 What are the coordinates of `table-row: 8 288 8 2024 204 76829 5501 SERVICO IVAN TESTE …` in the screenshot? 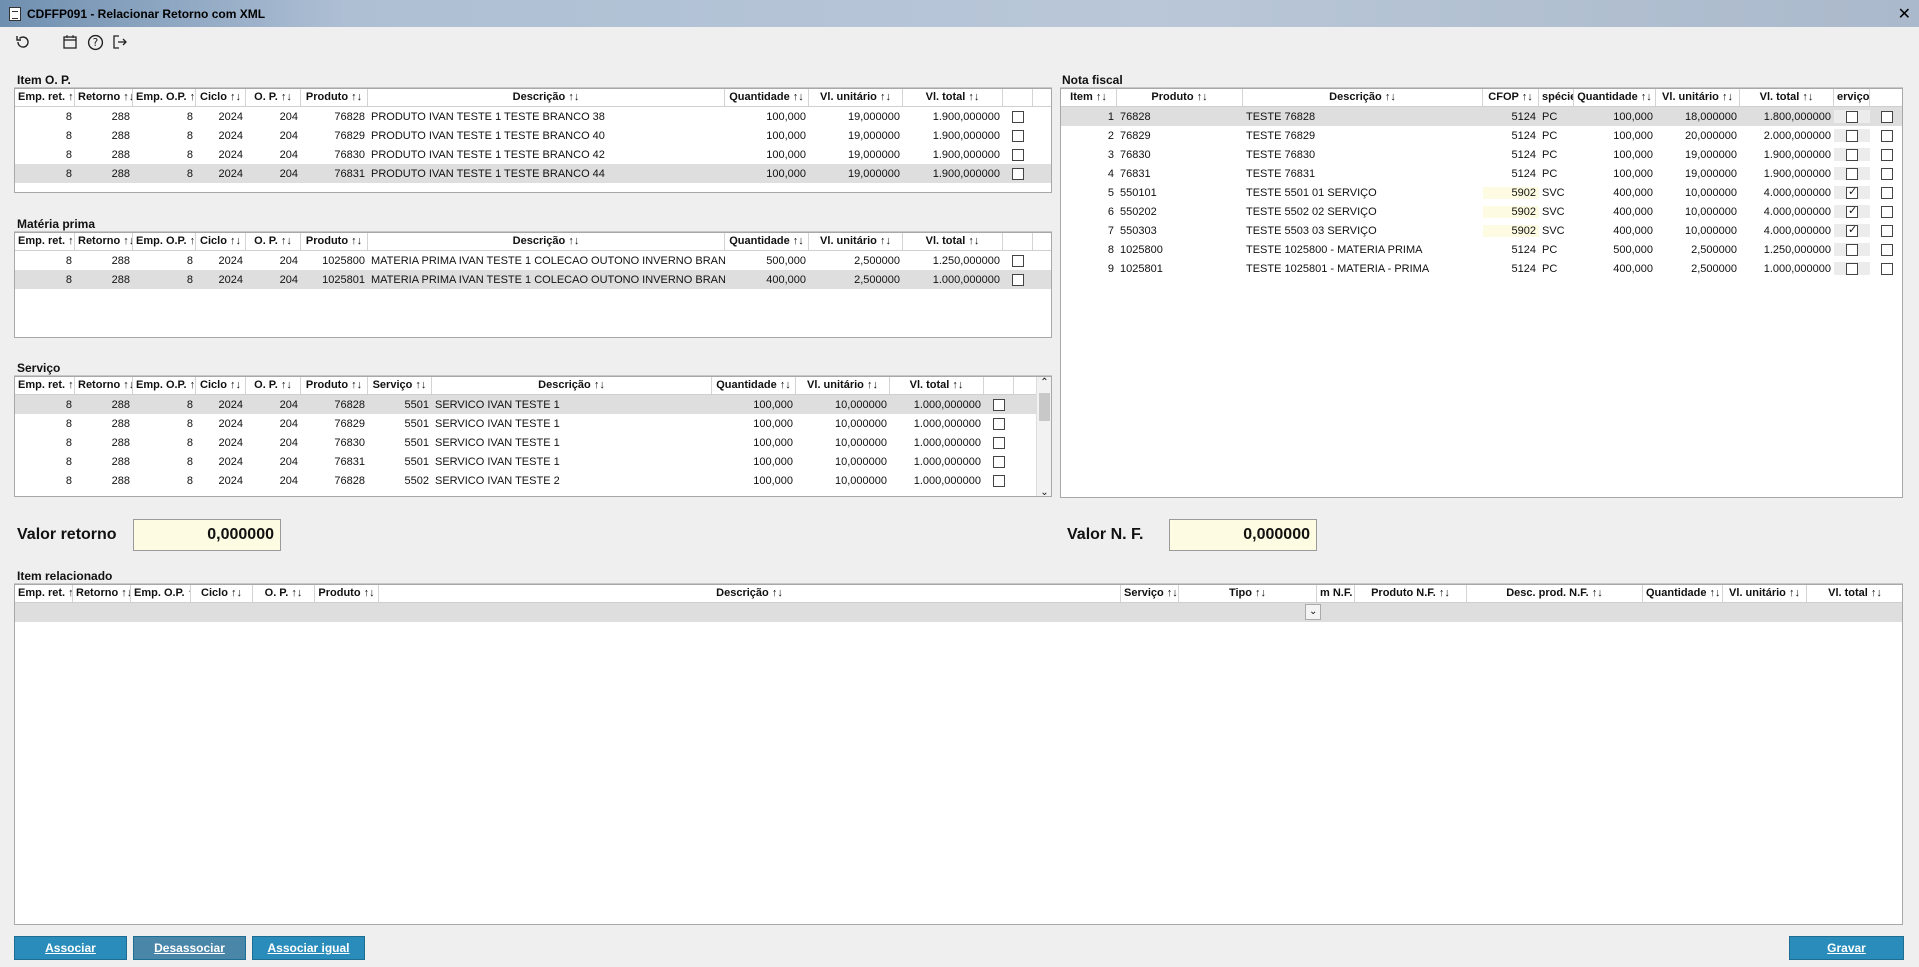 It's located at (533, 423).